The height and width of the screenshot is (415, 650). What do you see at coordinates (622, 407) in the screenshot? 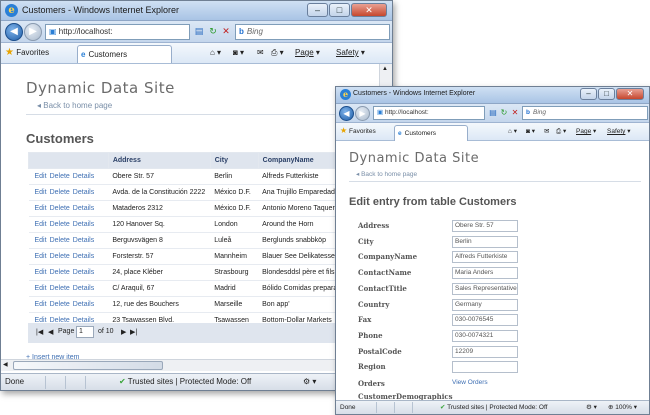
I see `zoom-control: ⊕ 100% ▾` at bounding box center [622, 407].